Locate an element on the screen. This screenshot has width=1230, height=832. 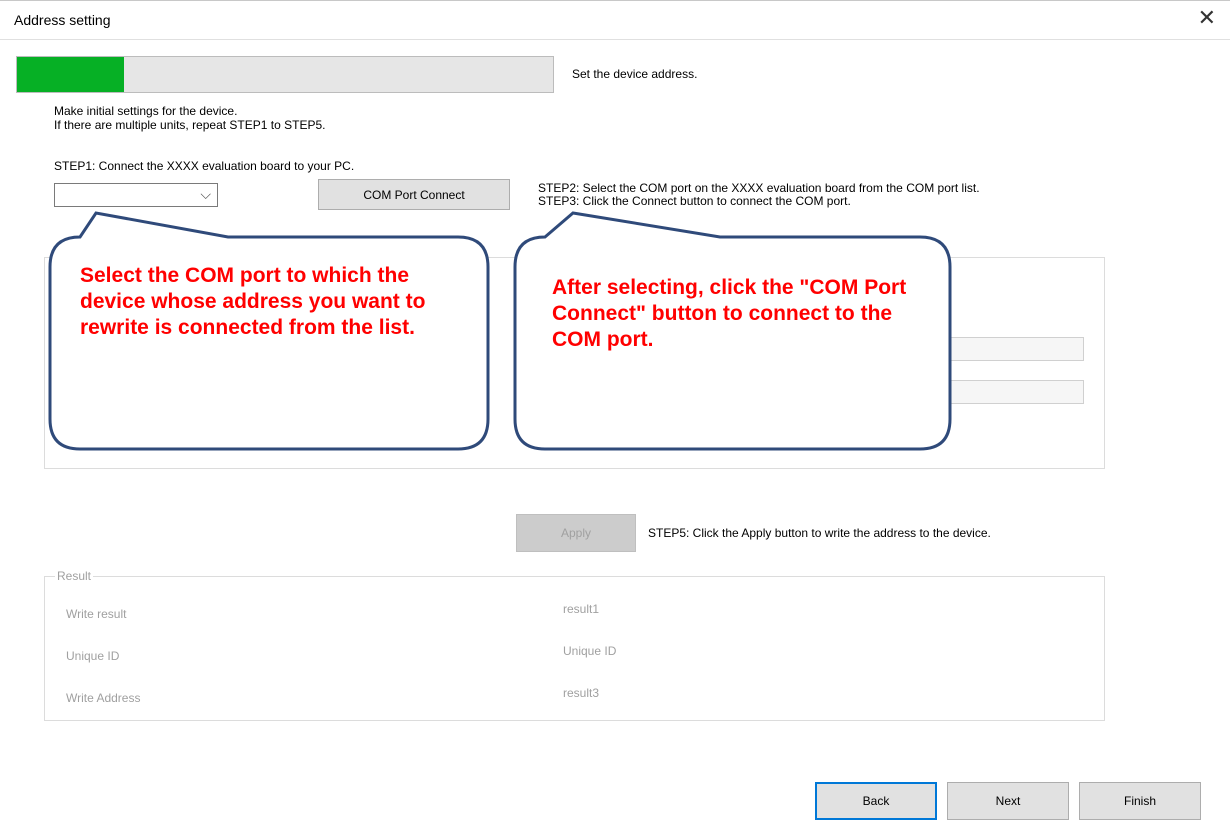
write-result-label: Write result is located at coordinates (96, 614).